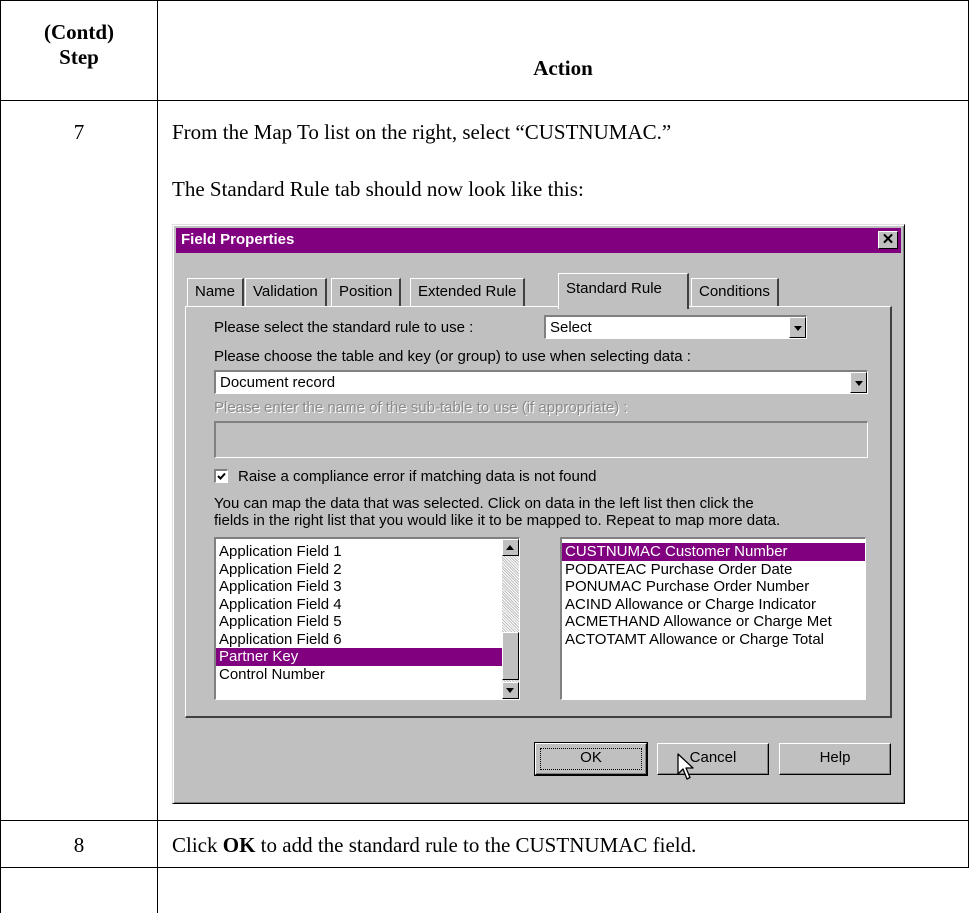 This screenshot has width=969, height=913. I want to click on source-field-item: Application Field 3, so click(359, 587).